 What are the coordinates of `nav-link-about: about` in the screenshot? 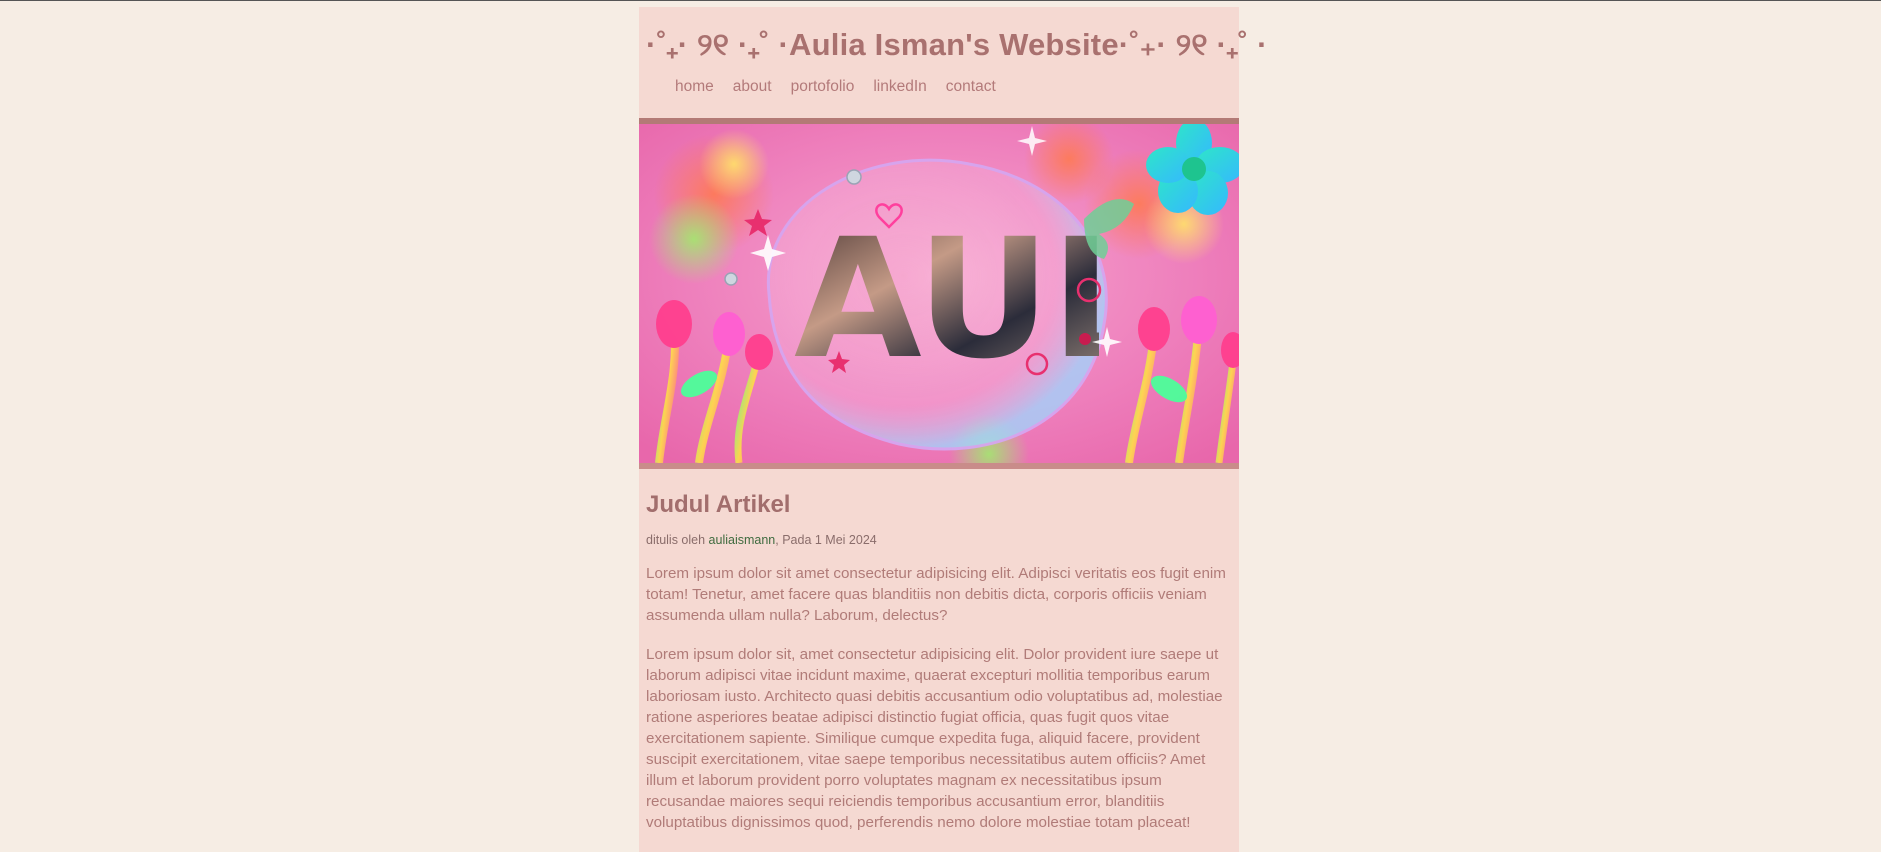 It's located at (752, 86).